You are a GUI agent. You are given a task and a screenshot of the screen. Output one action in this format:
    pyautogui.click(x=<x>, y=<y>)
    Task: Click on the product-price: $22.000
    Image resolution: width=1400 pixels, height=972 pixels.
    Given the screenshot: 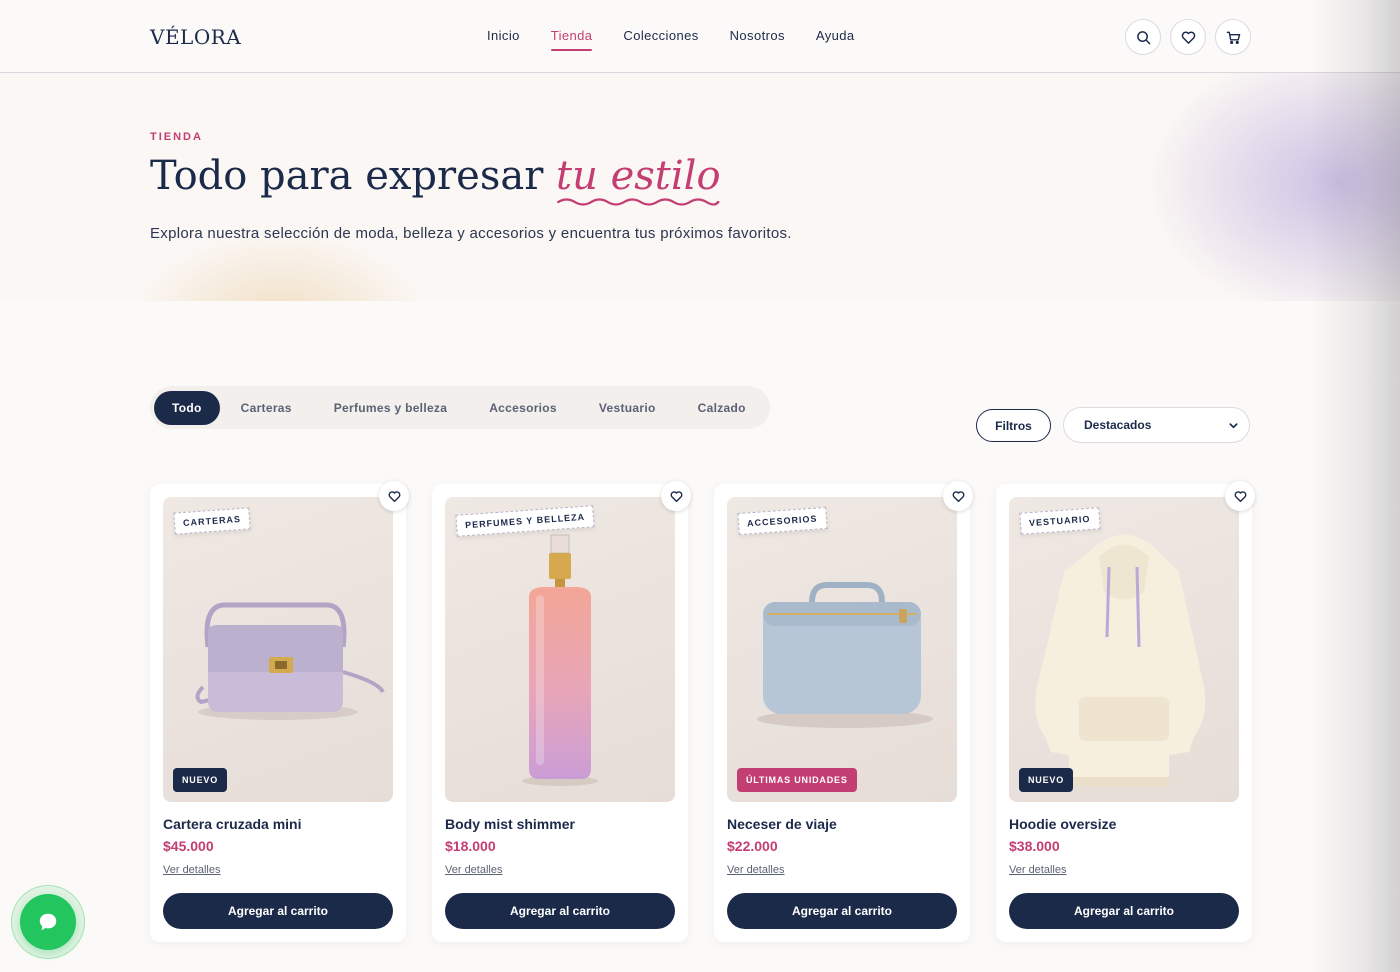 What is the action you would take?
    pyautogui.click(x=752, y=846)
    